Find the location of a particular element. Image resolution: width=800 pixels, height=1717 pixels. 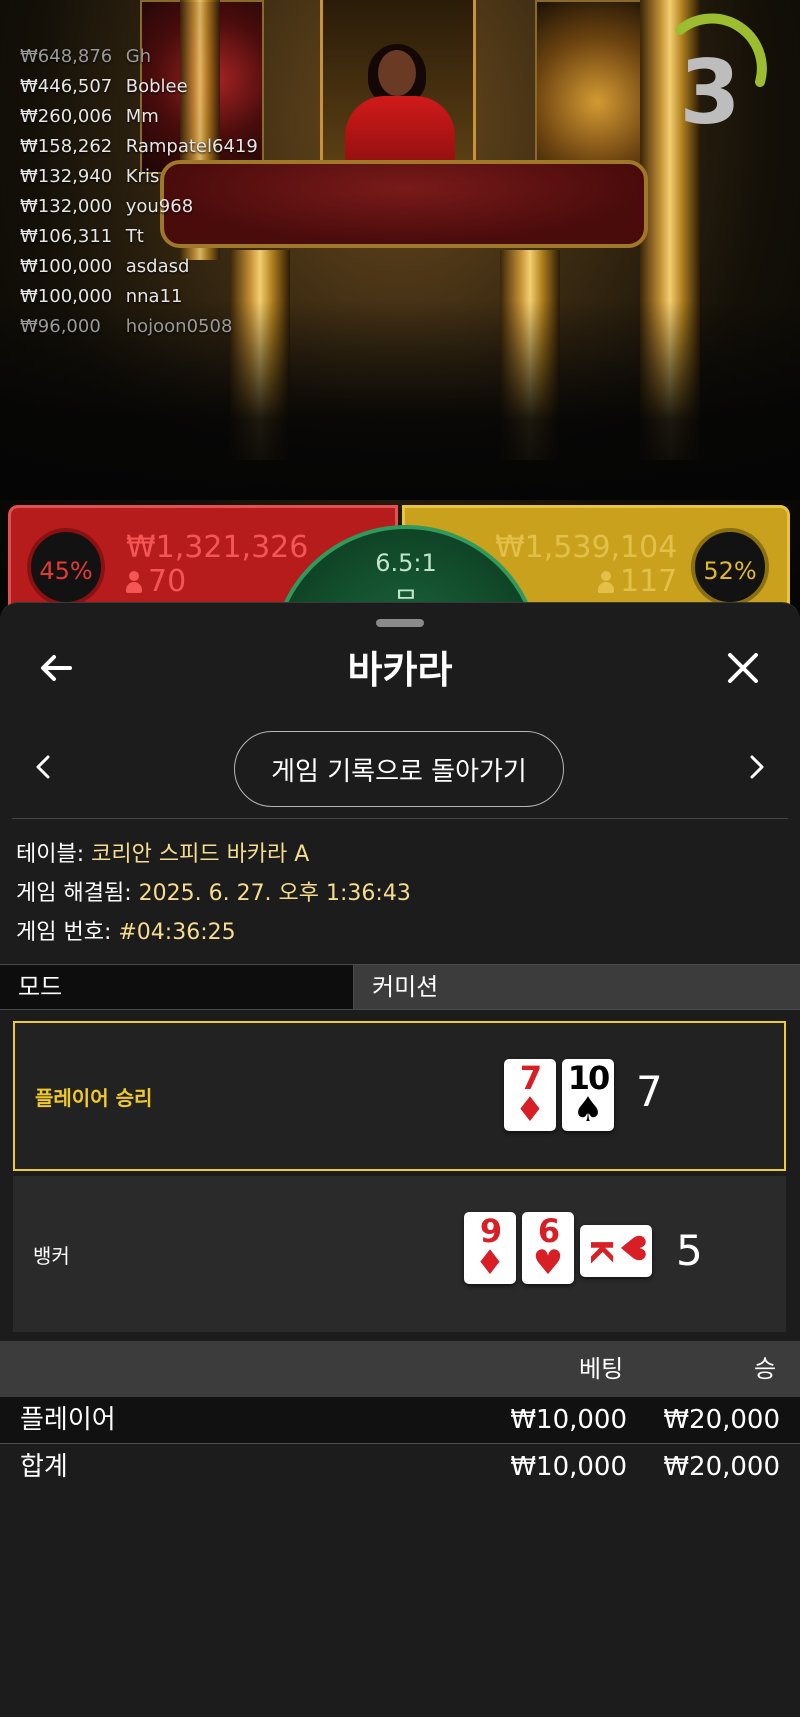

leaderboard-amount: ₩132,000 is located at coordinates (66, 206).